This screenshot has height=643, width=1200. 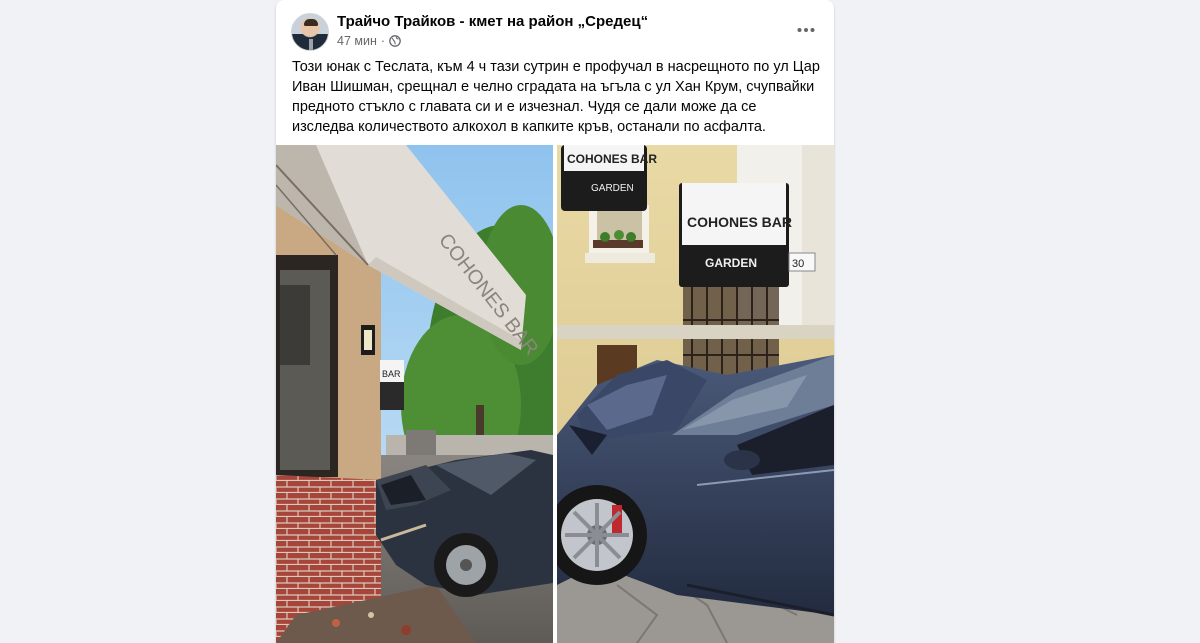 I want to click on more-options-icon, so click(x=806, y=30).